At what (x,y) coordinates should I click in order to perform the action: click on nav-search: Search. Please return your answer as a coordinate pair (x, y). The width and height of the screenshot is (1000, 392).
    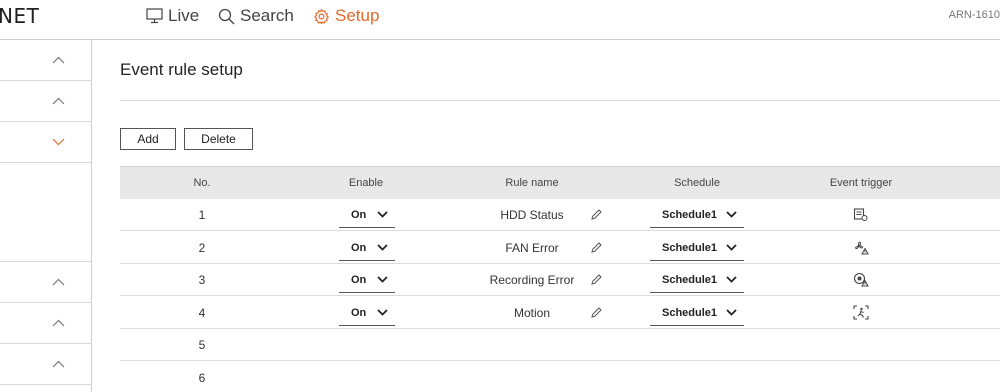
    Looking at the image, I should click on (256, 16).